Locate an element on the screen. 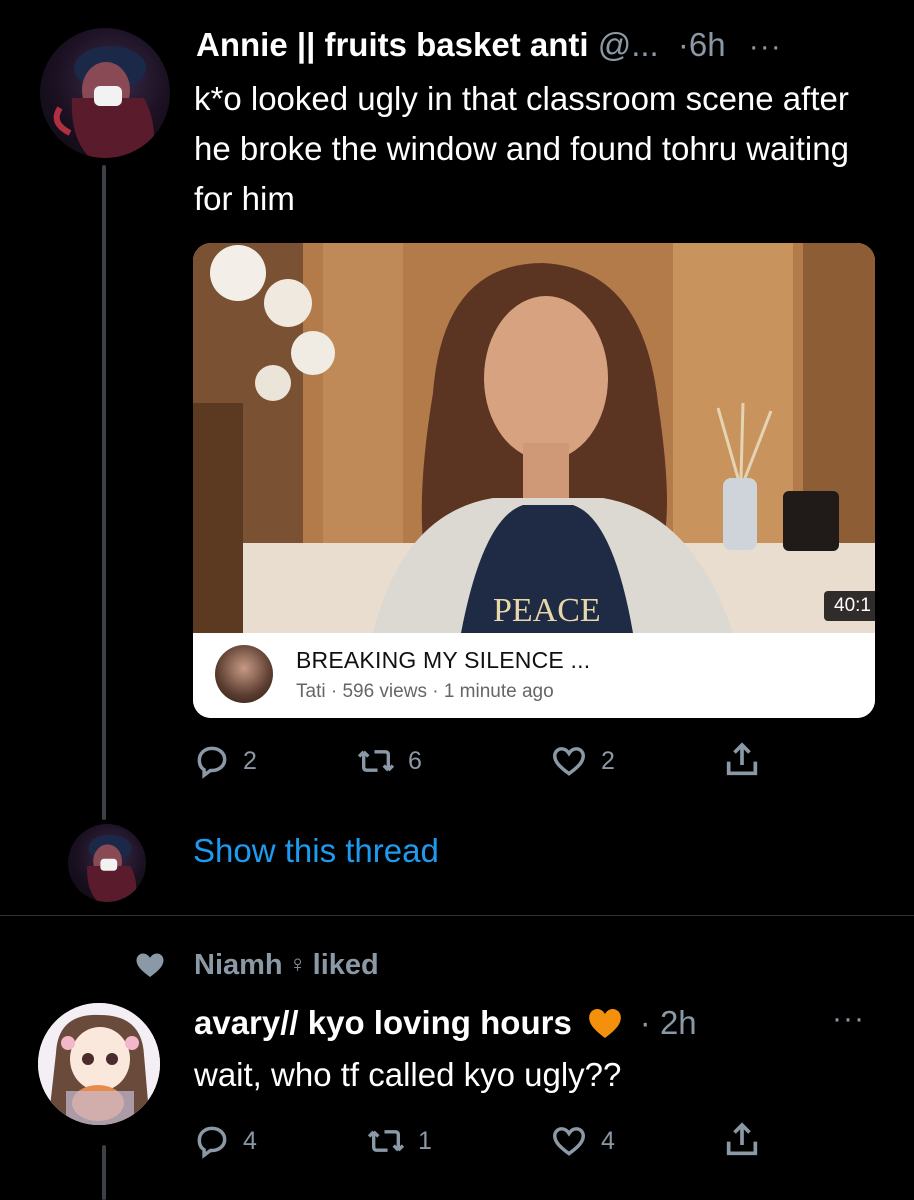  tweet-header: Annie || fruits basket anti @... ·6h ··· is located at coordinates (489, 46).